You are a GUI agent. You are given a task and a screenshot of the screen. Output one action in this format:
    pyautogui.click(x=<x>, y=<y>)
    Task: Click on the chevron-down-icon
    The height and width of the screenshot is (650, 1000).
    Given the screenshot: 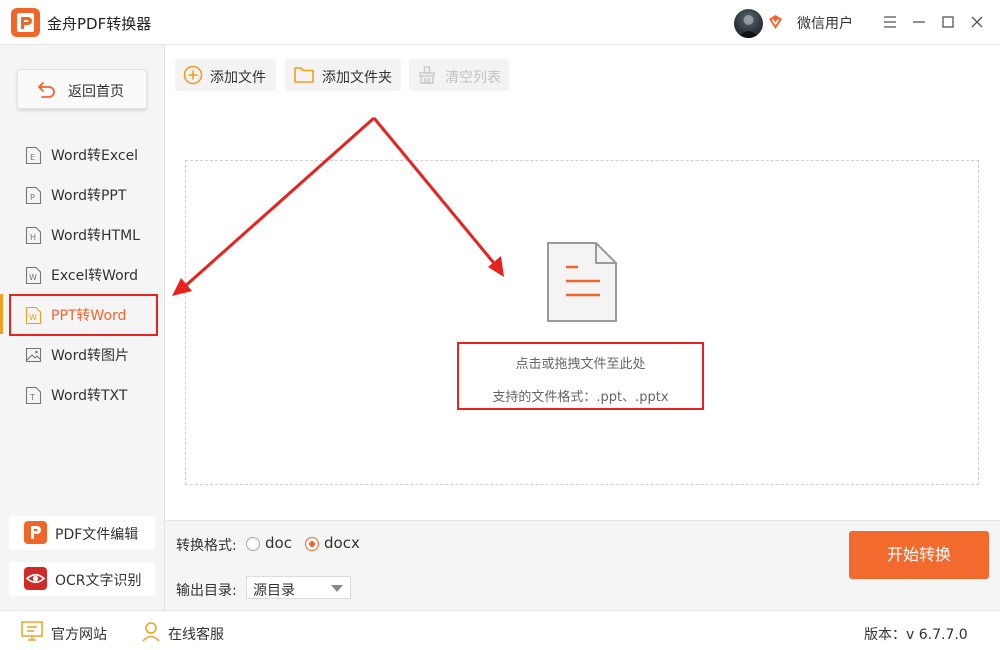 What is the action you would take?
    pyautogui.click(x=337, y=588)
    